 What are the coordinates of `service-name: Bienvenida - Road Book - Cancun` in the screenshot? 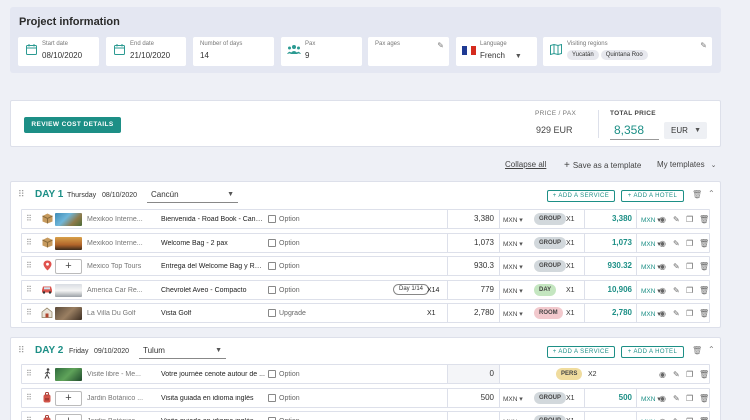 It's located at (213, 219).